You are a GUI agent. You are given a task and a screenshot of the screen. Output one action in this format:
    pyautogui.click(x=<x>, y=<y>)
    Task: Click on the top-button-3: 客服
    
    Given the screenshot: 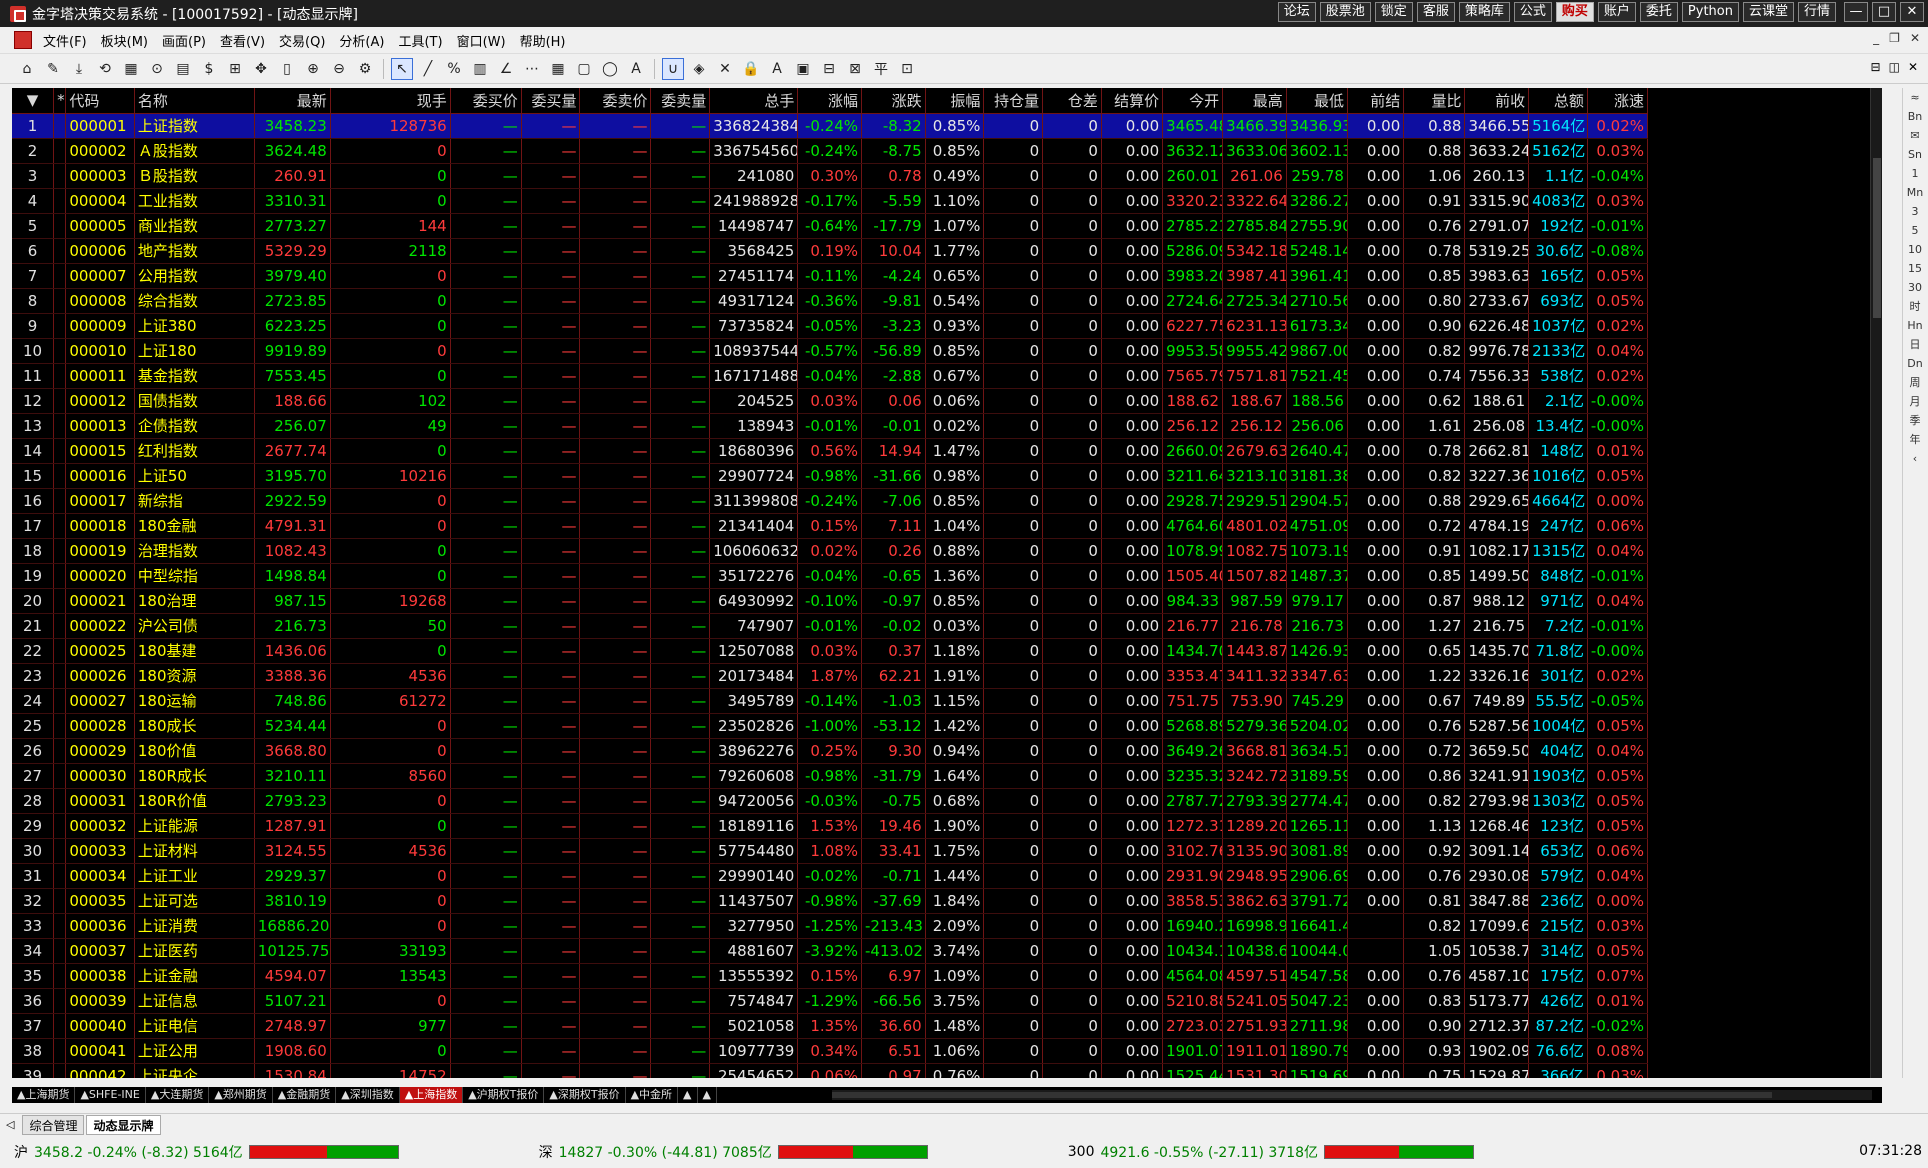 What is the action you would take?
    pyautogui.click(x=1435, y=12)
    